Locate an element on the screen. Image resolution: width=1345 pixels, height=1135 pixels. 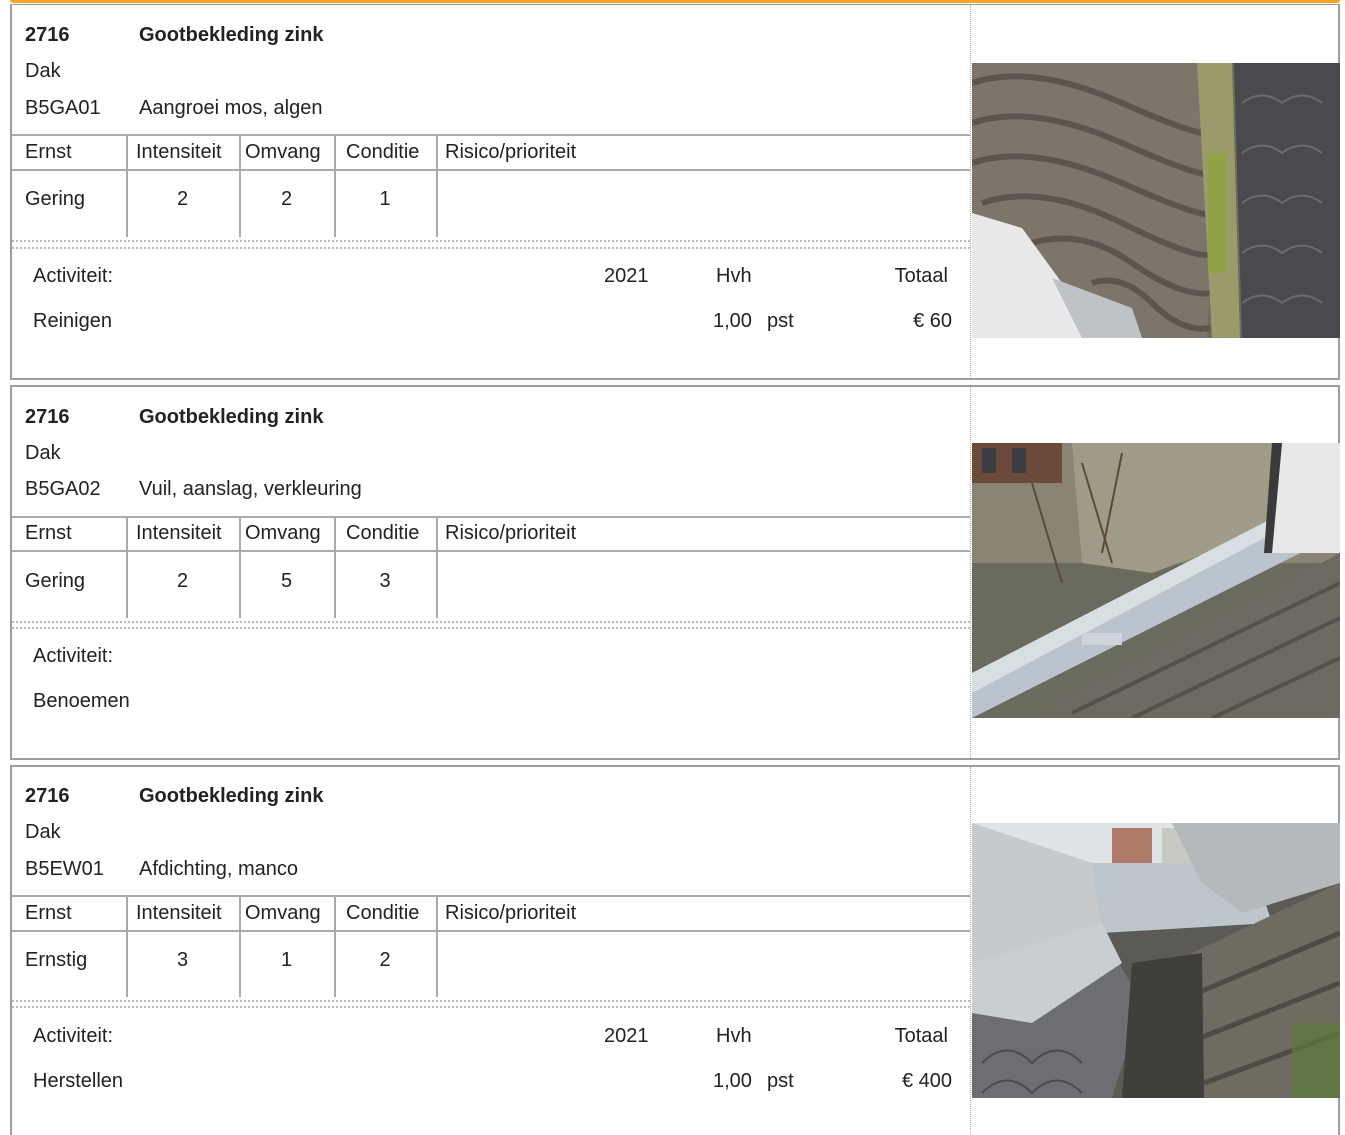
gutter-street-photo-icon is located at coordinates (1156, 580).